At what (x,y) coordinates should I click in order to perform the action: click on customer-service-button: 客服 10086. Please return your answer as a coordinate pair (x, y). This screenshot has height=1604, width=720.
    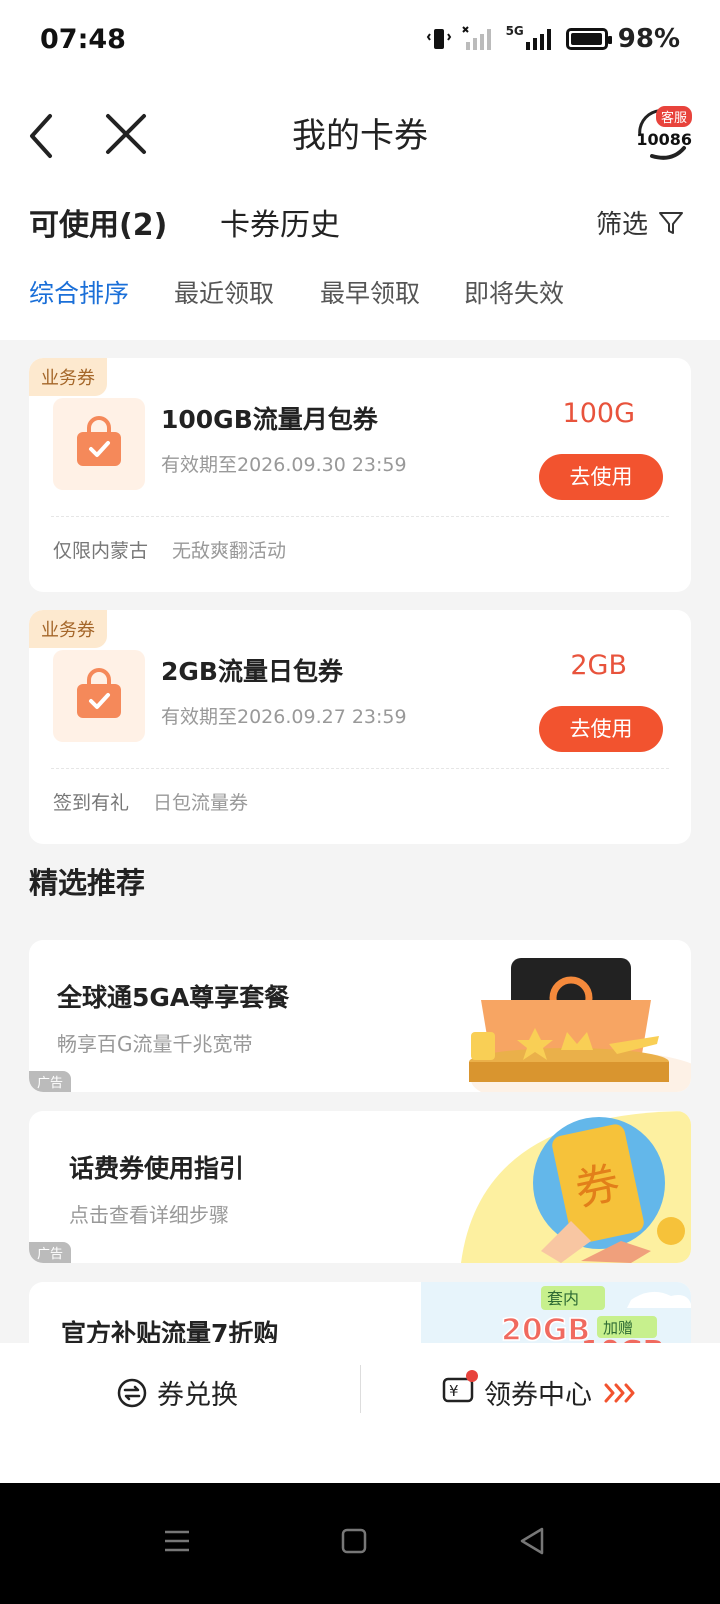
    Looking at the image, I should click on (662, 136).